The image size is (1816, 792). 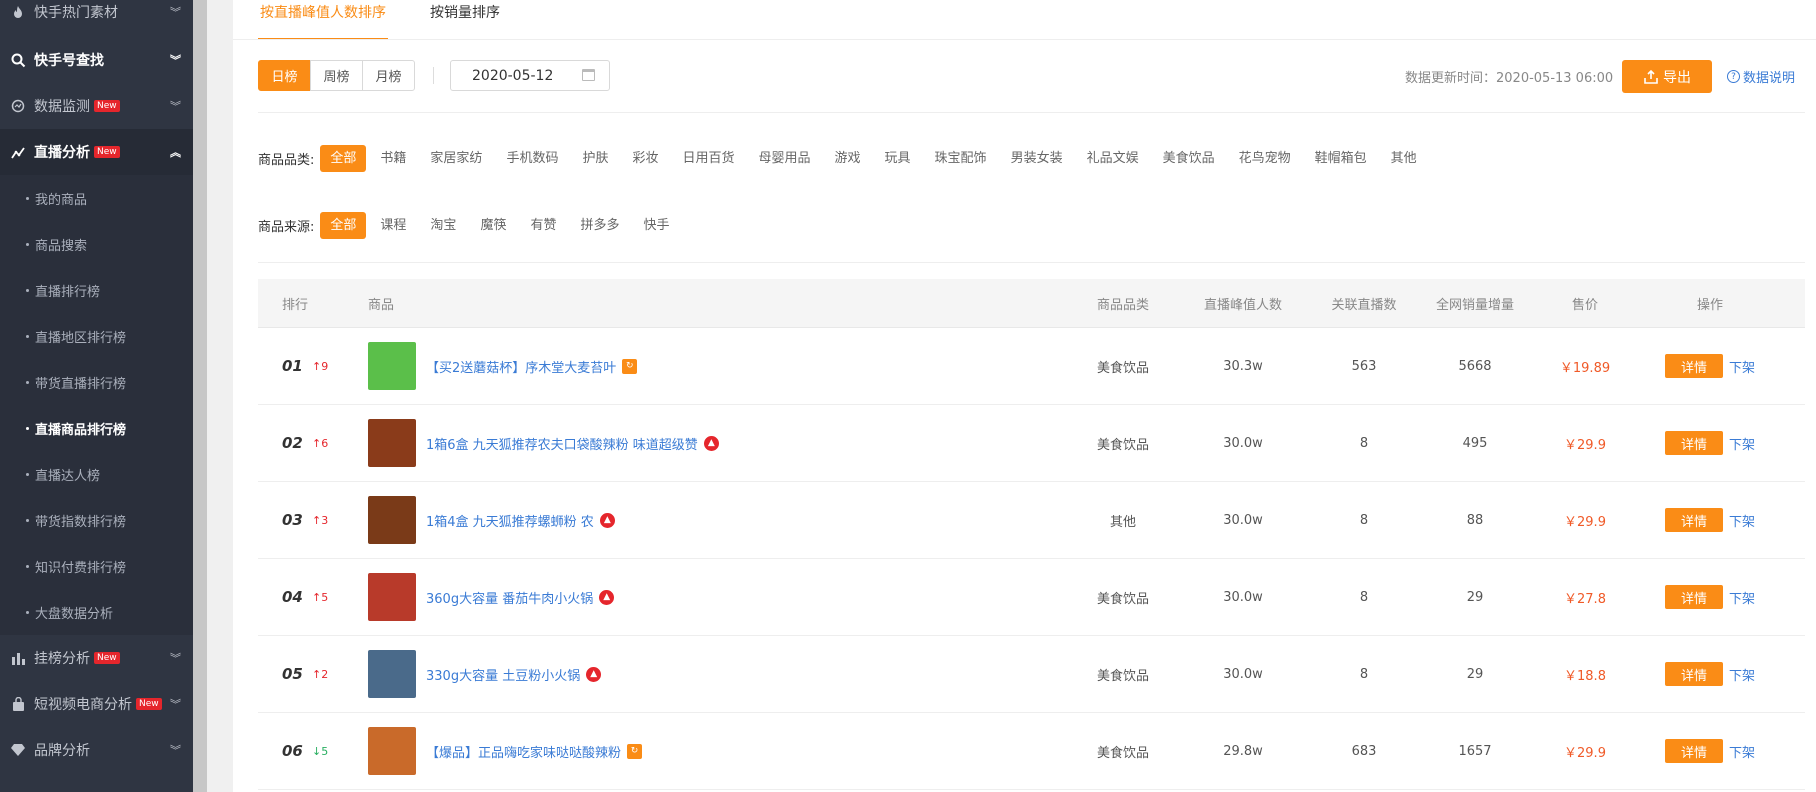 What do you see at coordinates (532, 158) in the screenshot?
I see `category-option: 手机数码` at bounding box center [532, 158].